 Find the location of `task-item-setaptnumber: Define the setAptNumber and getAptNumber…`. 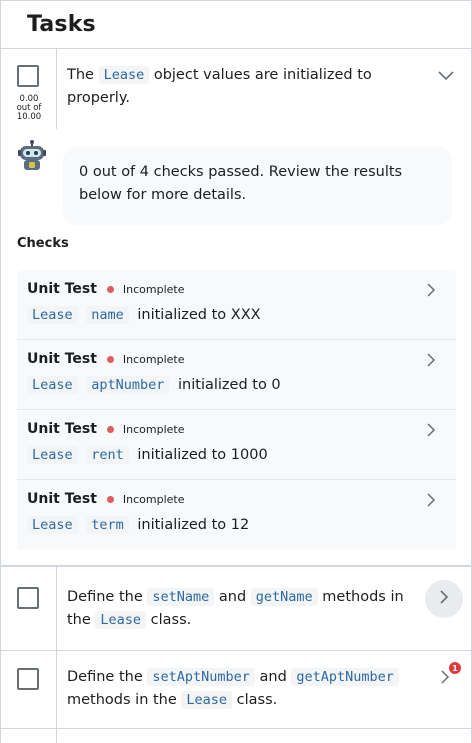

task-item-setaptnumber: Define the setAptNumber and getAptNumber… is located at coordinates (236, 690).